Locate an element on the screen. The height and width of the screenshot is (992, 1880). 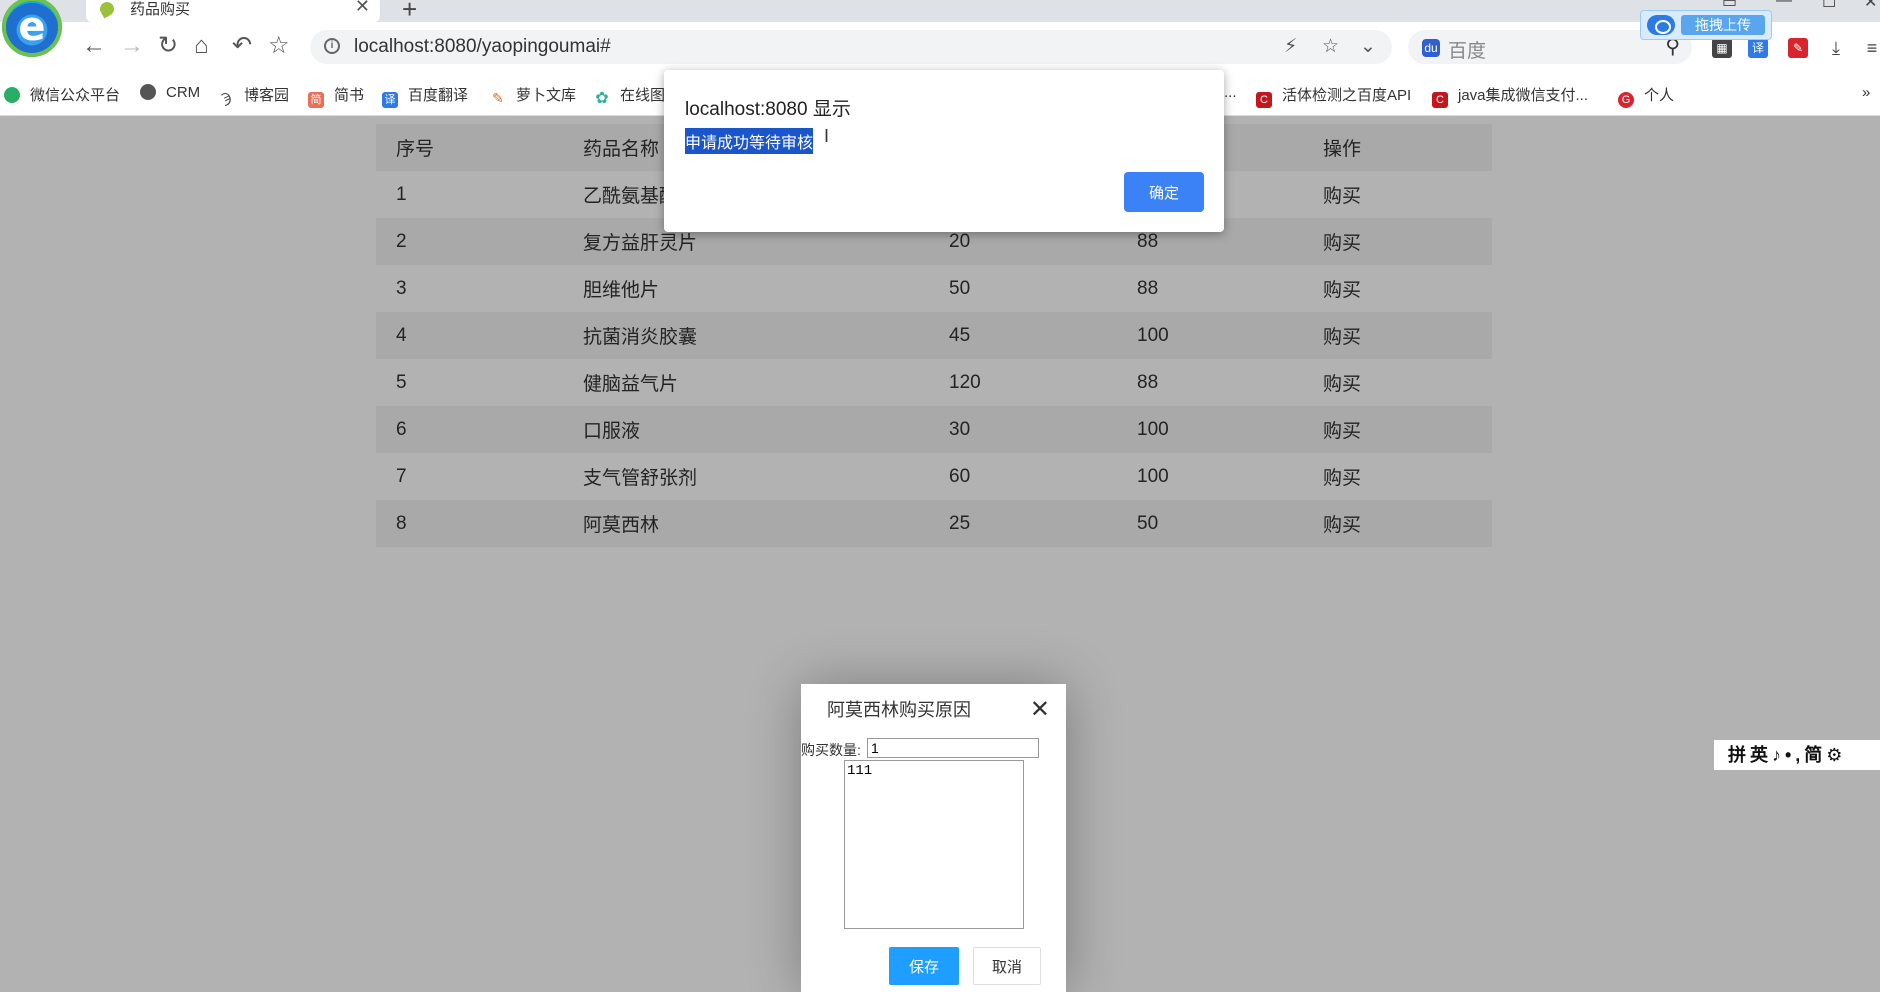
dialog-title: 阿莫西林购买原因 is located at coordinates (899, 710).